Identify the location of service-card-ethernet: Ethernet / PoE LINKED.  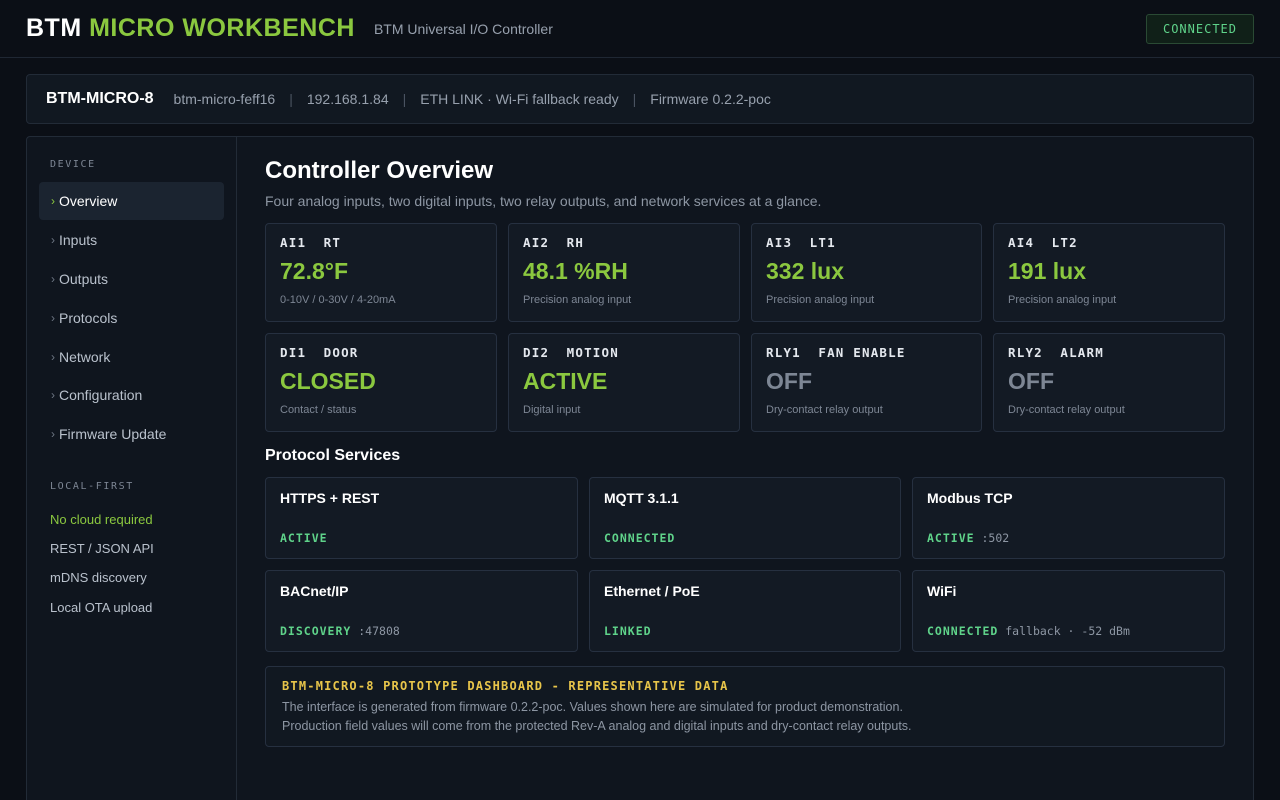
(745, 611).